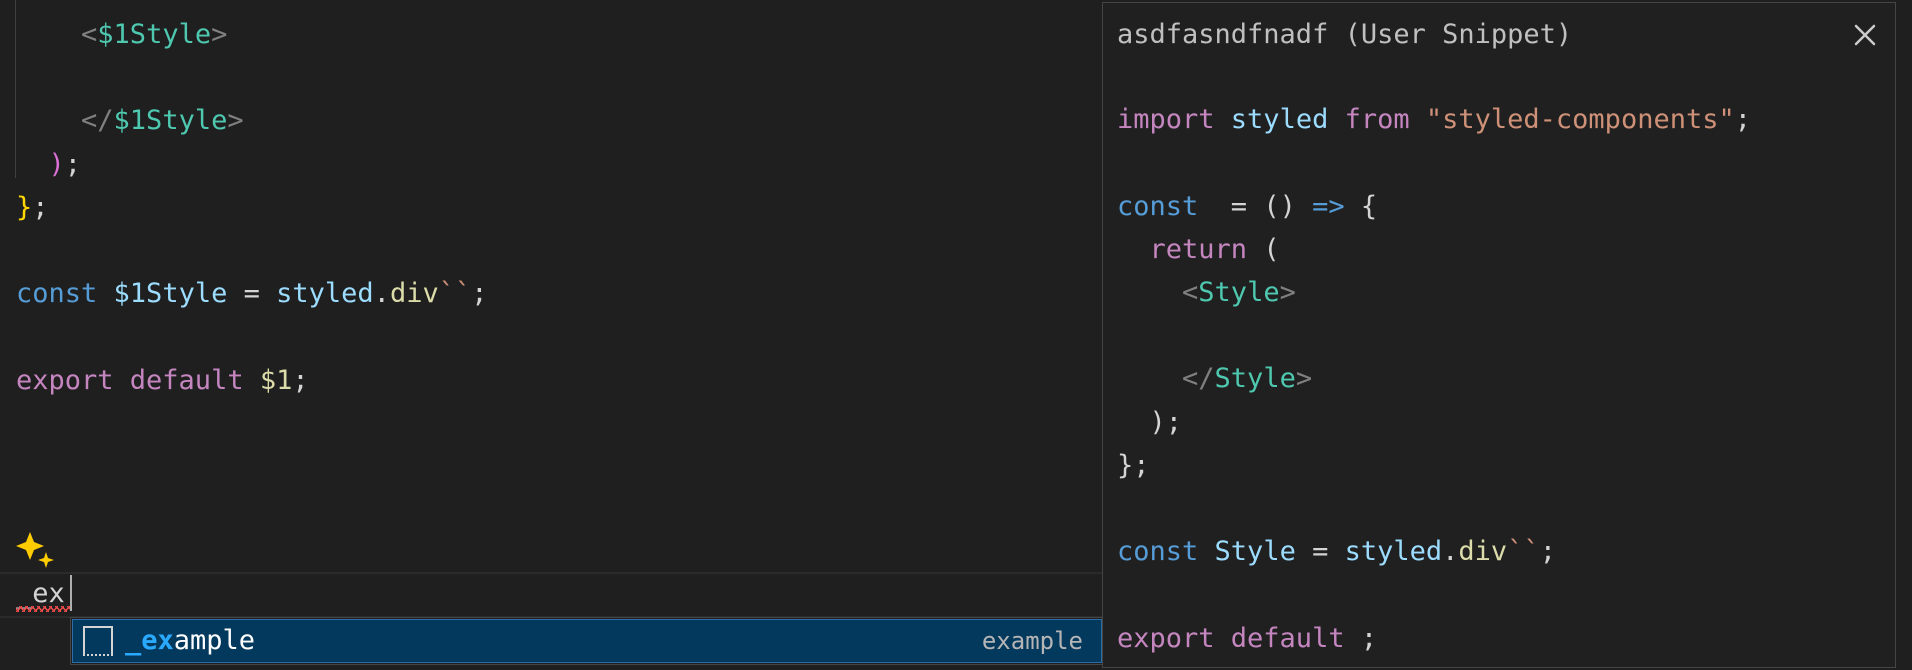  What do you see at coordinates (1174, 120) in the screenshot?
I see `code-token: import` at bounding box center [1174, 120].